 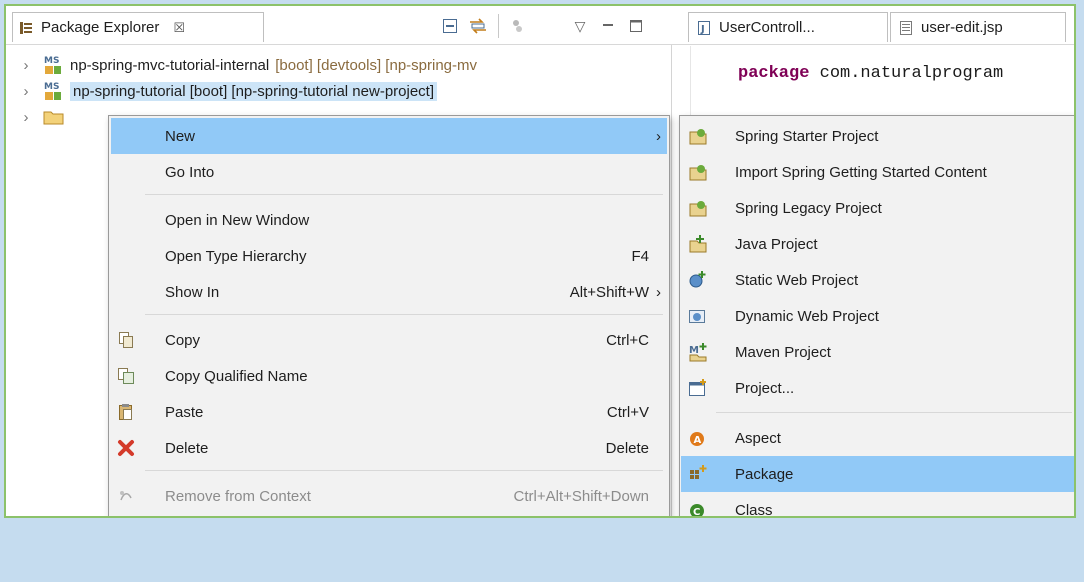 What do you see at coordinates (389, 340) in the screenshot?
I see `menu-item-copy: Copy Ctrl+C` at bounding box center [389, 340].